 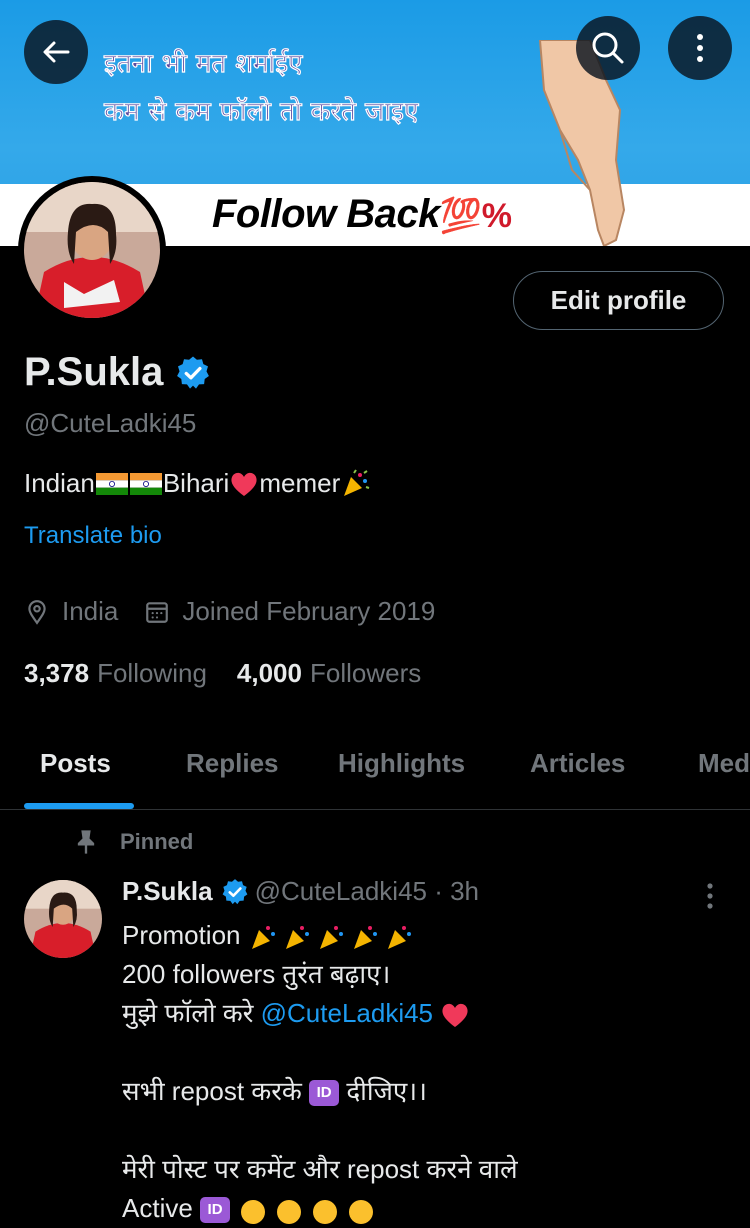 I want to click on post-line: मुझे फॉलो करे @CuteLadki45, so click(x=427, y=1013).